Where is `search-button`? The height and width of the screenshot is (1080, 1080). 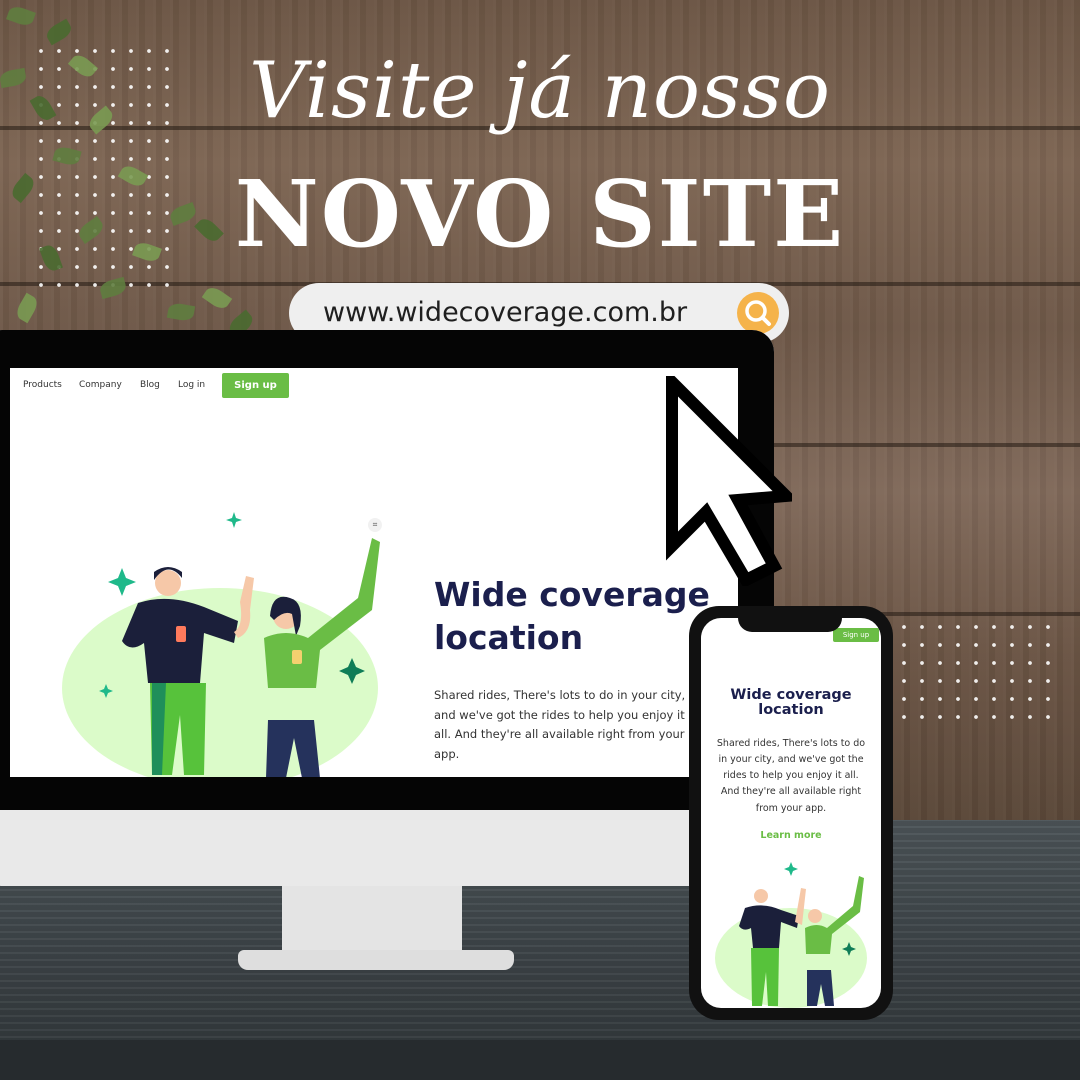
search-button is located at coordinates (758, 313).